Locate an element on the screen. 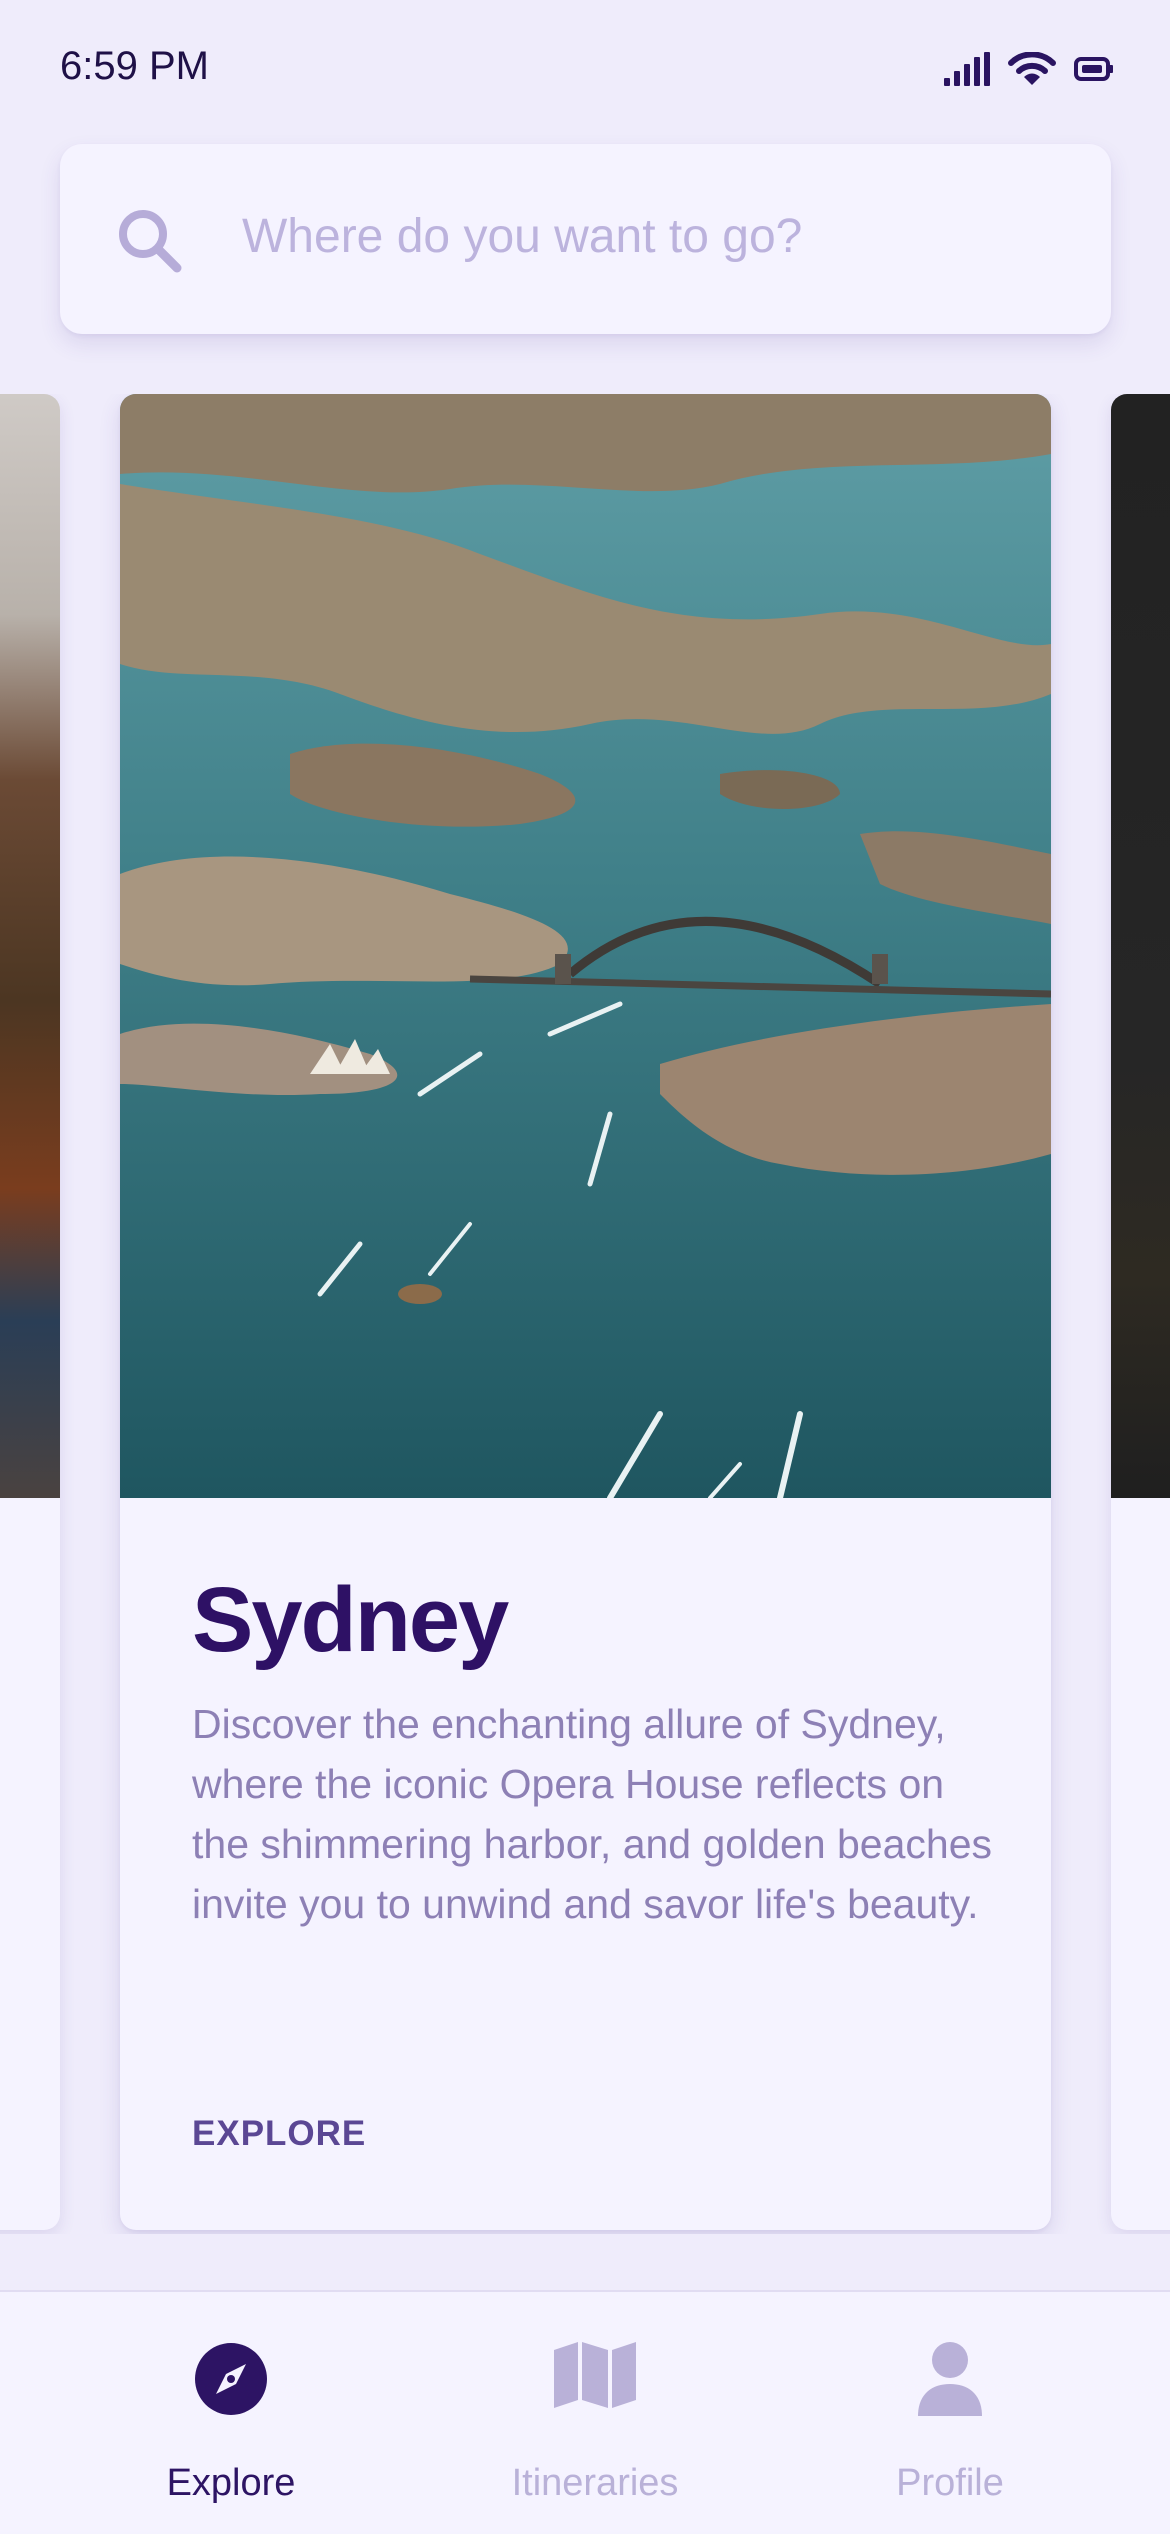 This screenshot has width=1170, height=2534. status-bar: 6:59 PM is located at coordinates (585, 70).